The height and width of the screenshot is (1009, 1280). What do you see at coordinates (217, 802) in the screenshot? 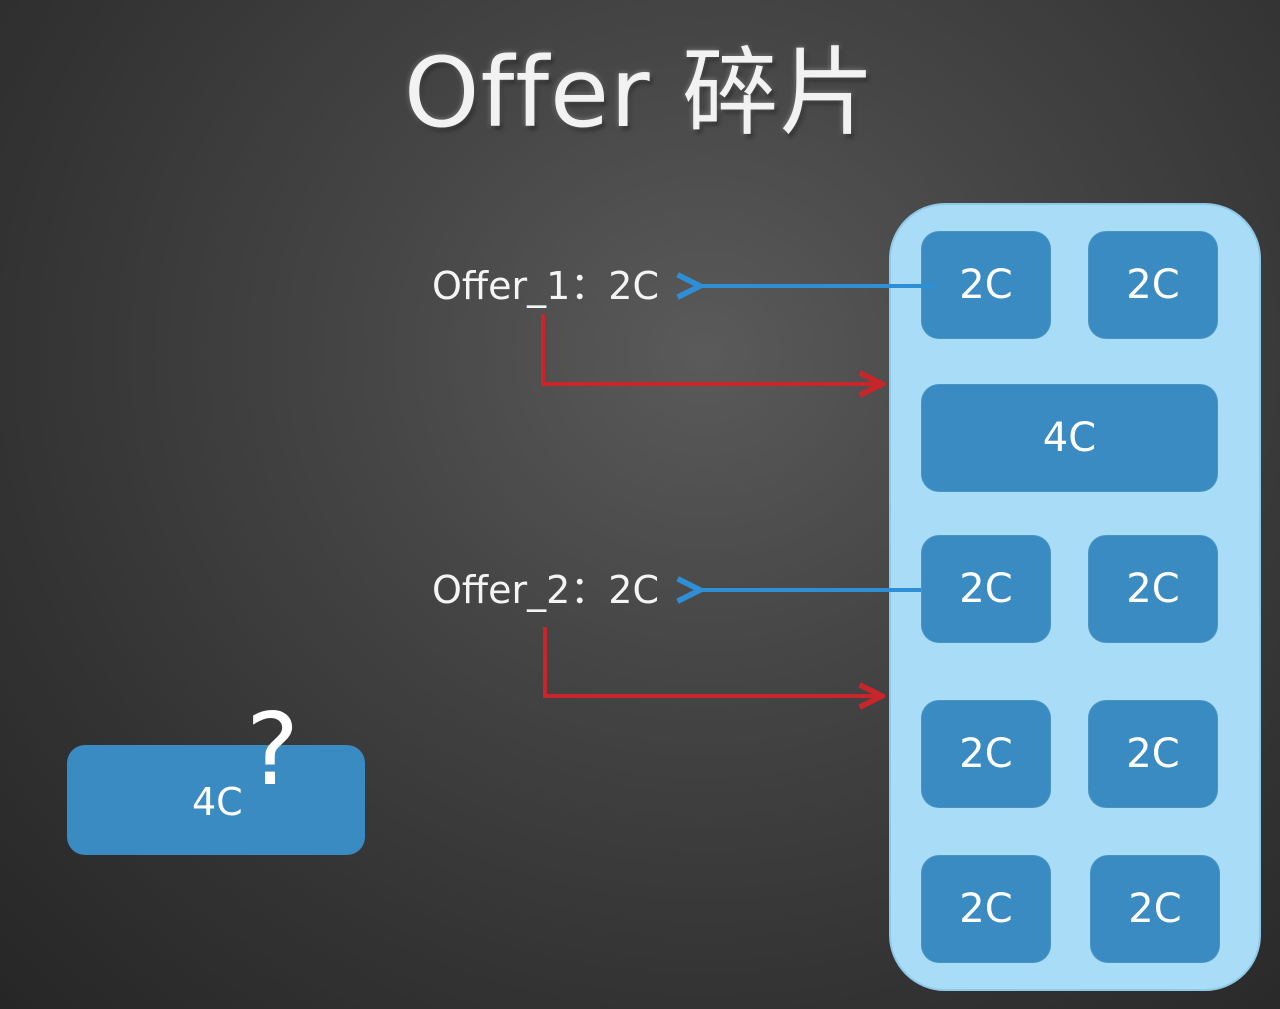
I see `pending-task-label: 4C` at bounding box center [217, 802].